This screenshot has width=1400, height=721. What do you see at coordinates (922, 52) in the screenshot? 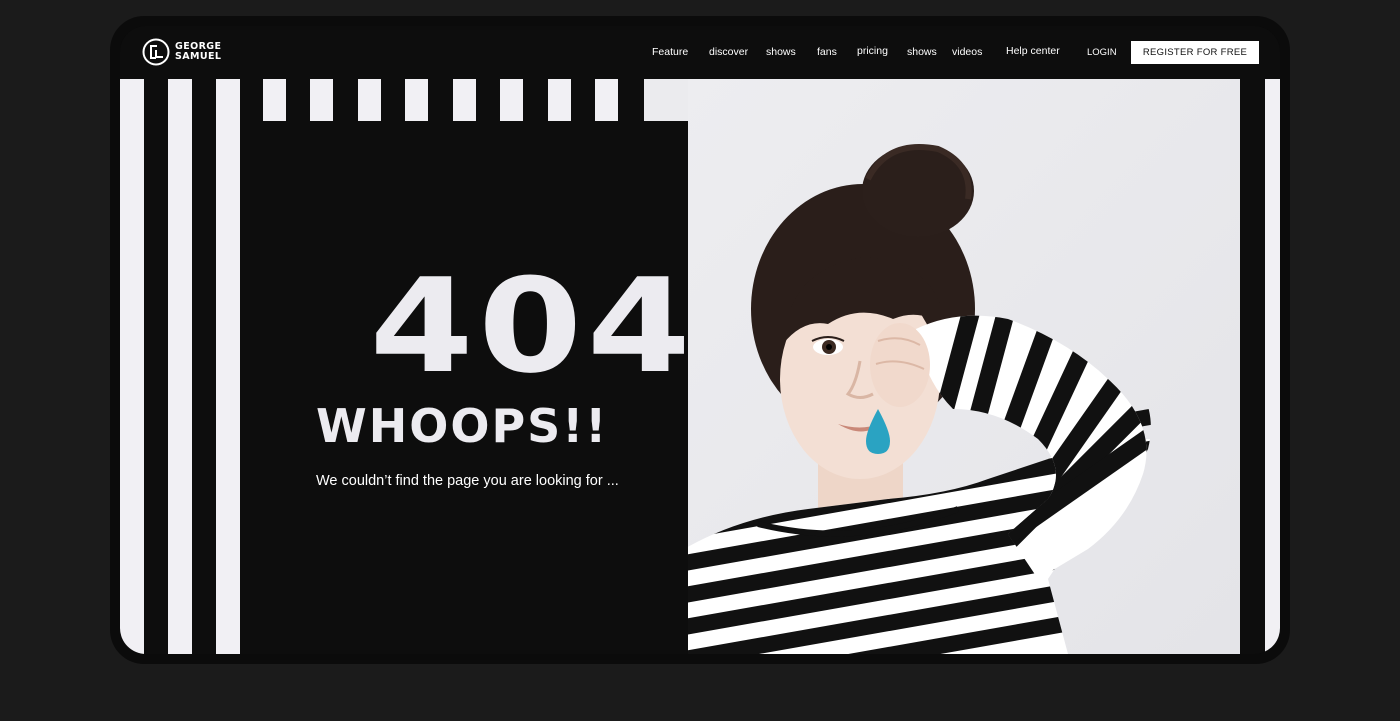
I see `nav-item-shows-2: shows` at bounding box center [922, 52].